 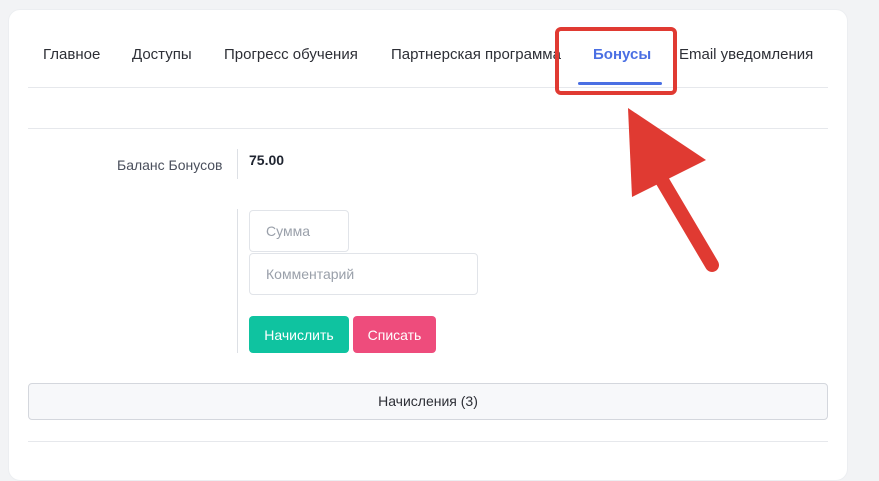 What do you see at coordinates (394, 334) in the screenshot?
I see `withdraw-button: Списать` at bounding box center [394, 334].